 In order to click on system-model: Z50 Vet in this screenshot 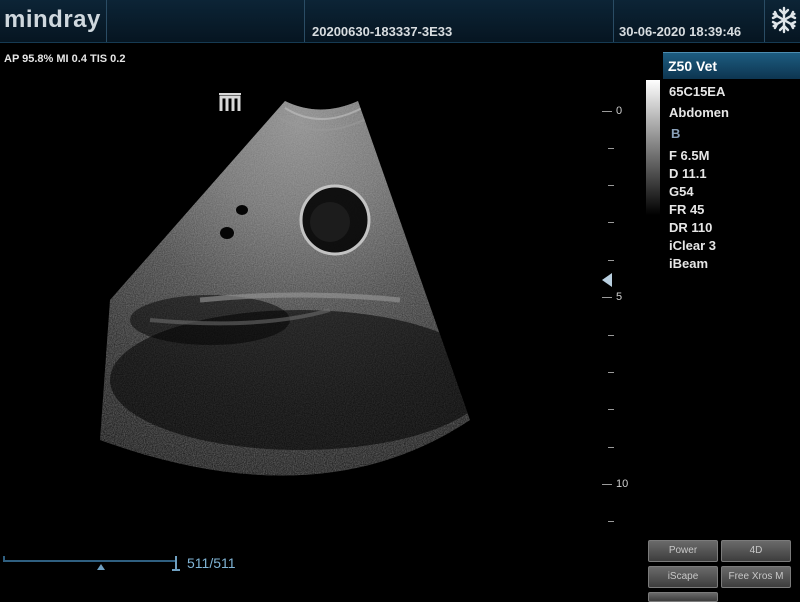, I will do `click(693, 66)`.